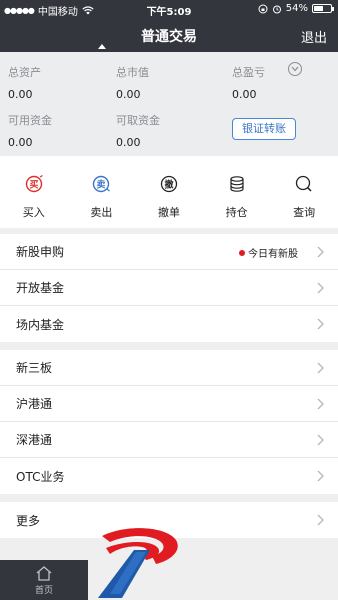  I want to click on menu-item-label: 沪港通, so click(34, 404).